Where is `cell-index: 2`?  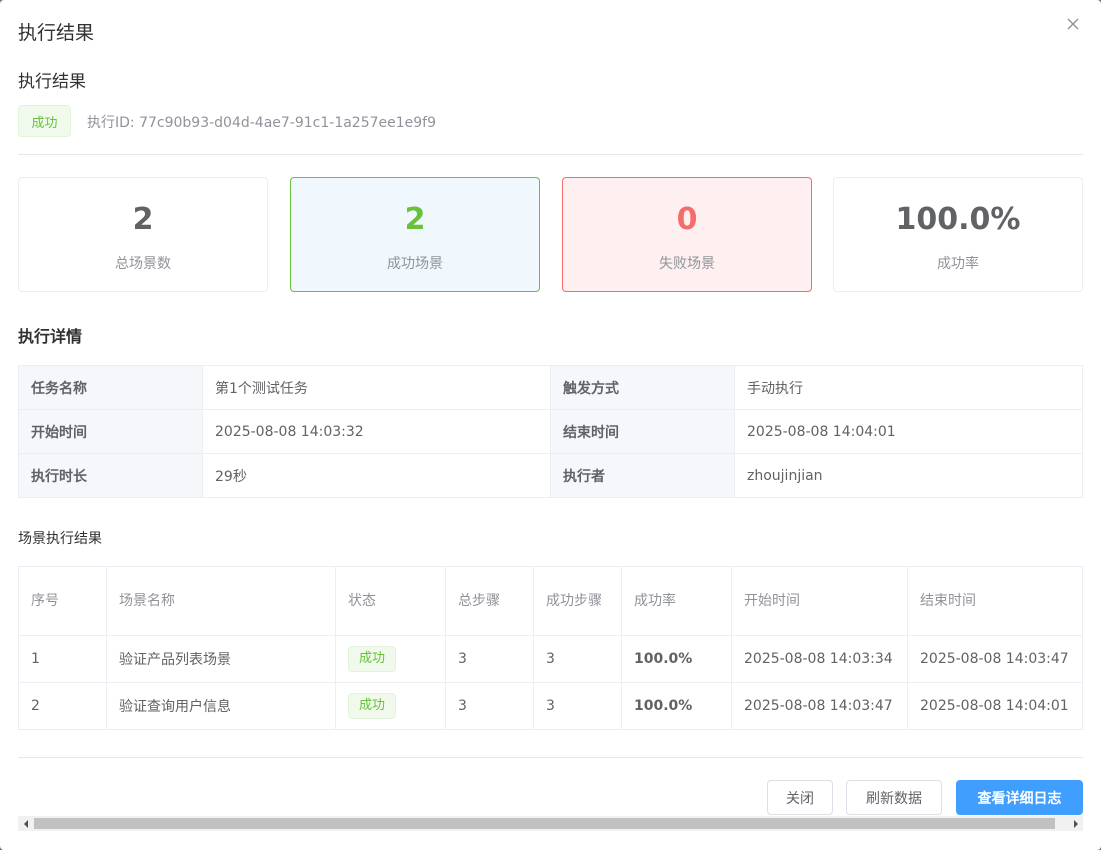
cell-index: 2 is located at coordinates (62, 706).